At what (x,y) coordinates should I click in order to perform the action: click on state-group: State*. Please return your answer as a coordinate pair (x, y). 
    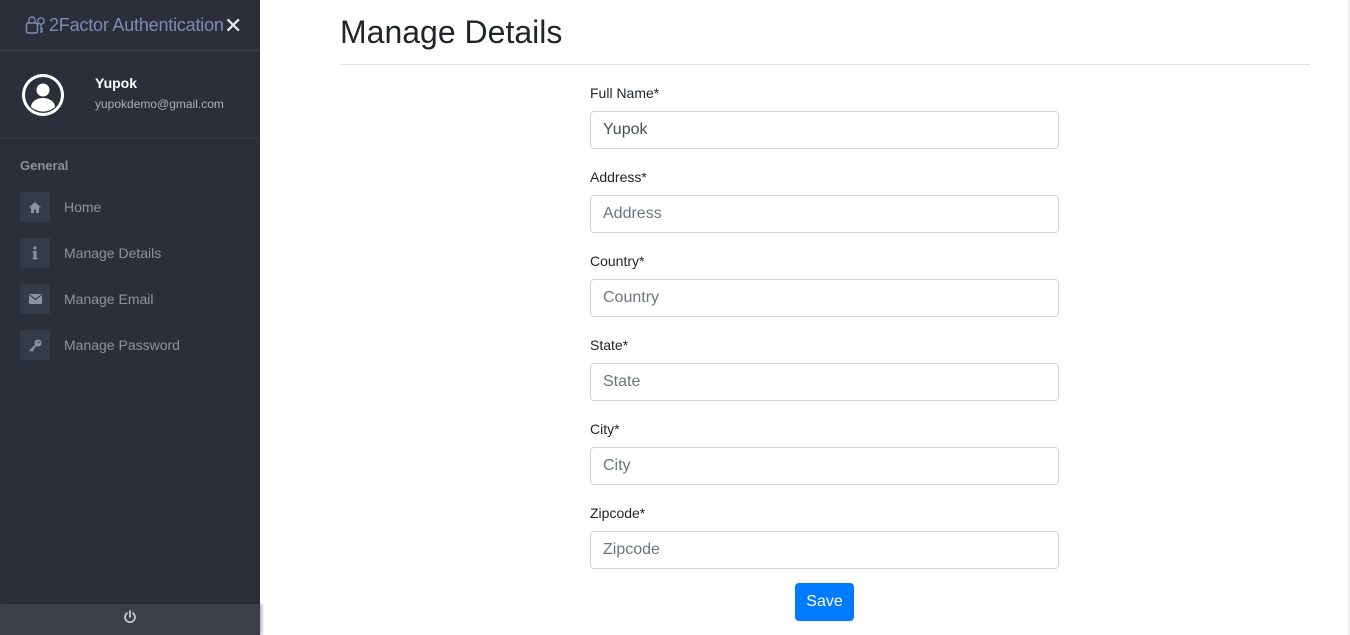
    Looking at the image, I should click on (824, 379).